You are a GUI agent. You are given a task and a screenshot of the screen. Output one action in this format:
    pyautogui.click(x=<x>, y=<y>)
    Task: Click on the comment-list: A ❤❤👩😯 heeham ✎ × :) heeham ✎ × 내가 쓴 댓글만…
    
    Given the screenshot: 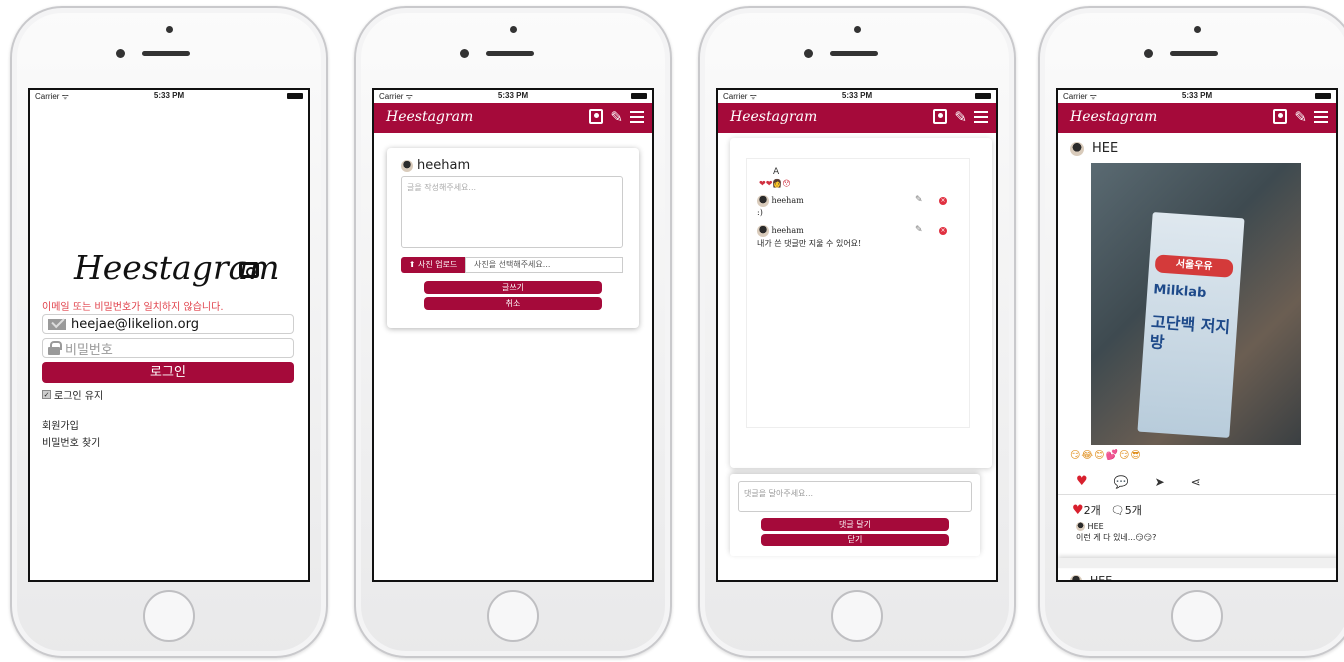 What is the action you would take?
    pyautogui.click(x=858, y=293)
    